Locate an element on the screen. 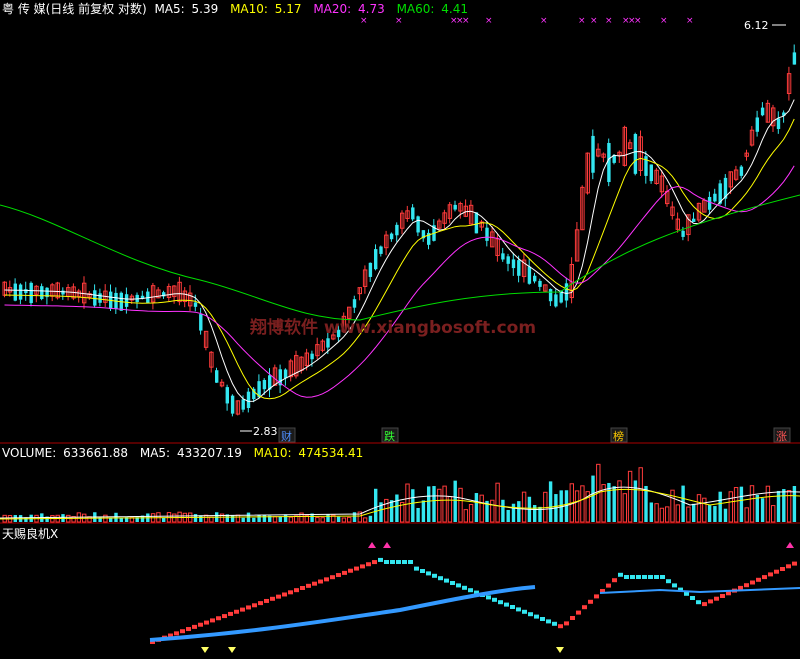  event-tag-finance: 财 is located at coordinates (287, 435).